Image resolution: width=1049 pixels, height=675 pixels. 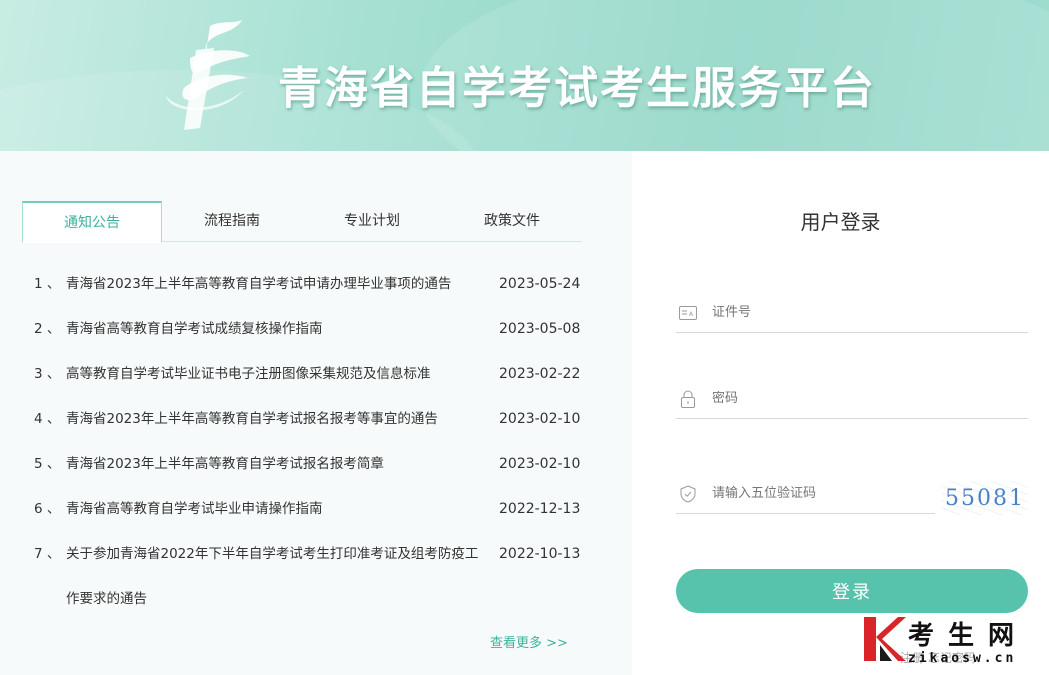 What do you see at coordinates (47, 284) in the screenshot?
I see `list-item-index: 1 、` at bounding box center [47, 284].